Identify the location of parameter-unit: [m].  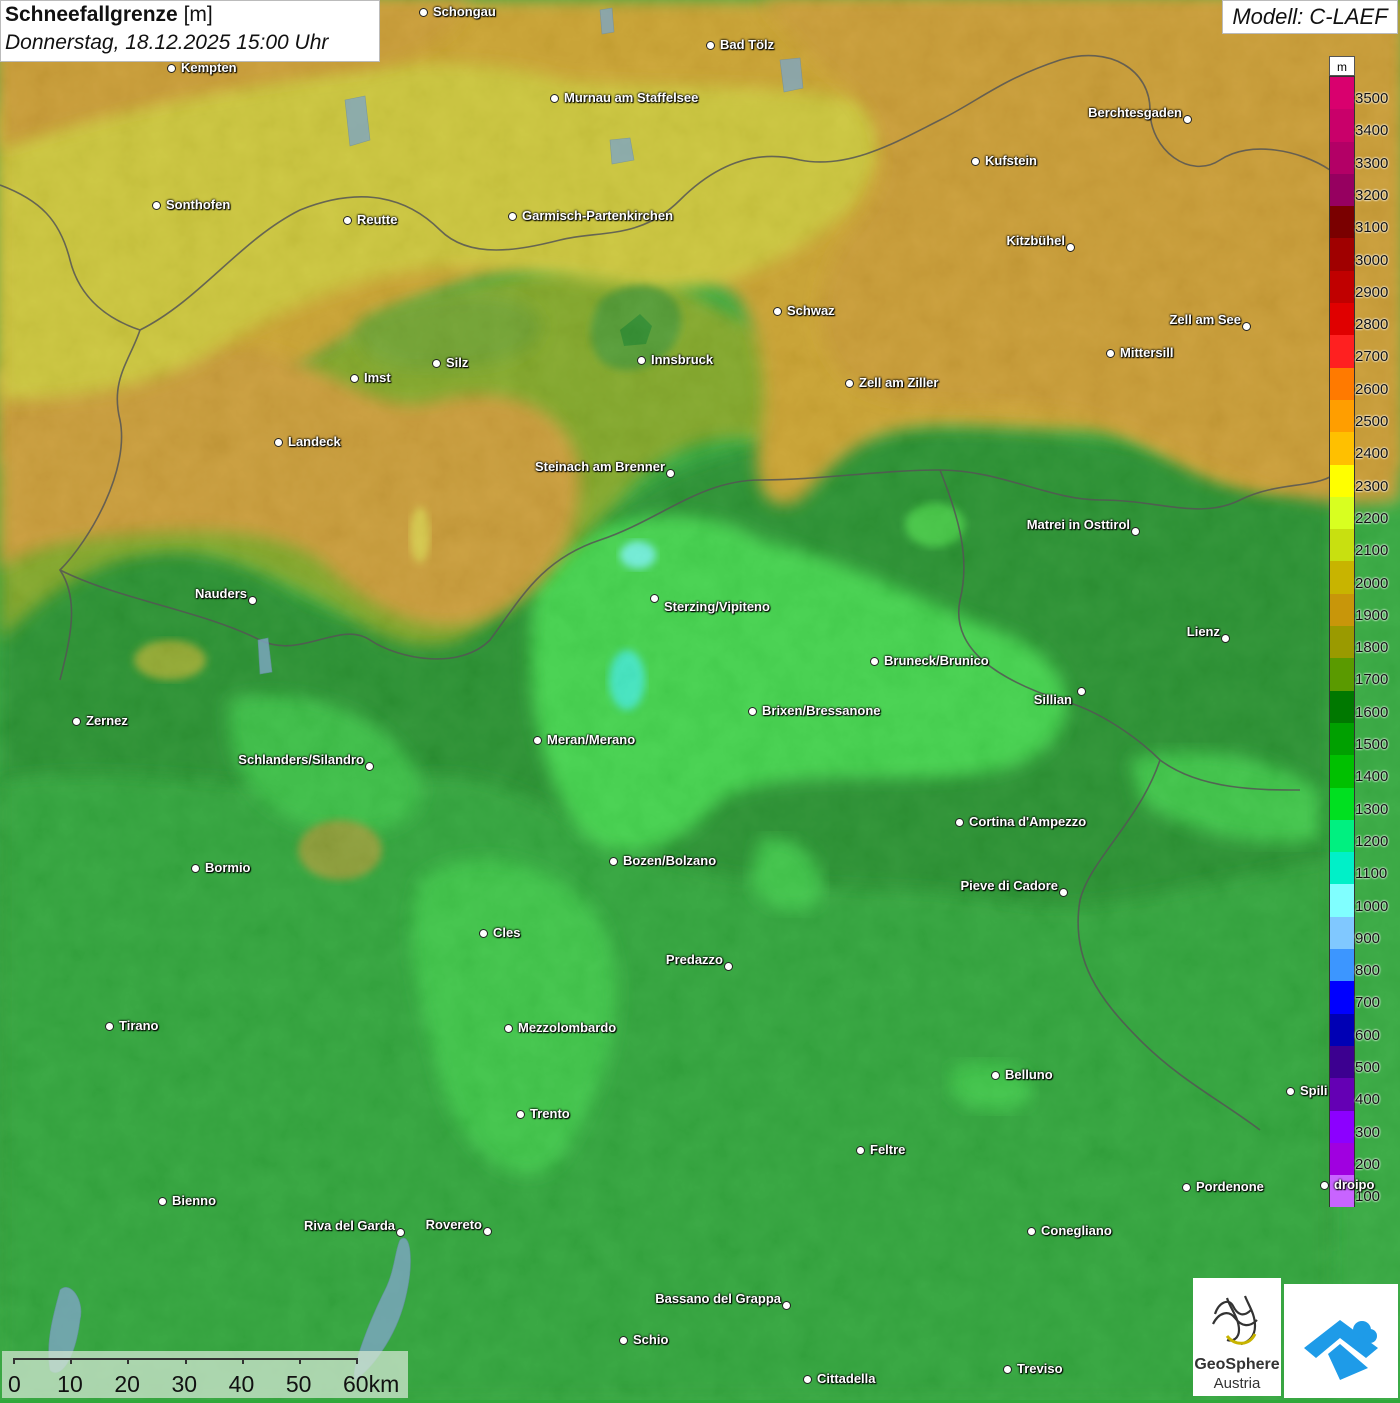
(198, 14).